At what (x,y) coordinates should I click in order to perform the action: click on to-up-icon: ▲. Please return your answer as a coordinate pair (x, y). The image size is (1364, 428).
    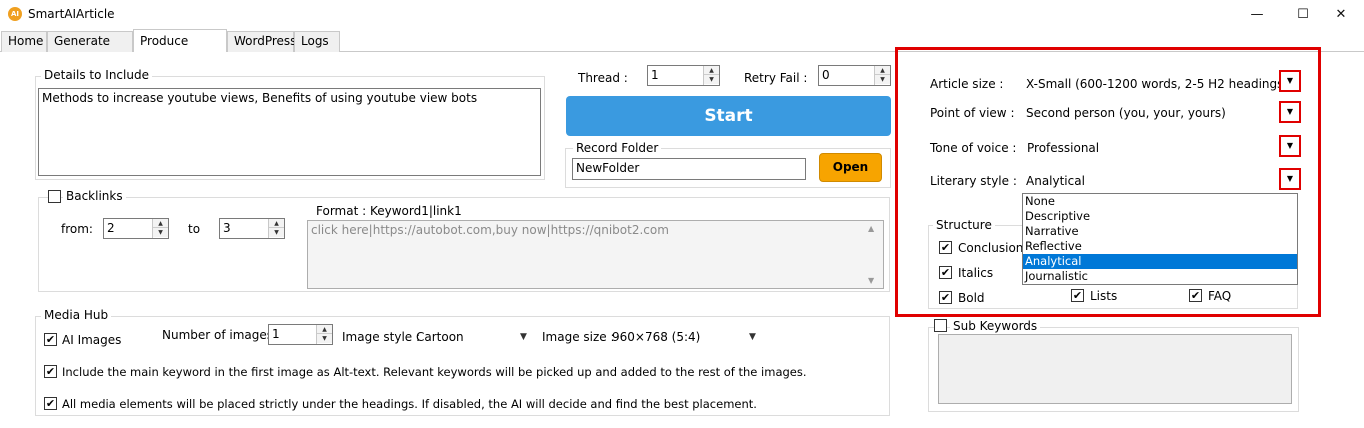
    Looking at the image, I should click on (276, 223).